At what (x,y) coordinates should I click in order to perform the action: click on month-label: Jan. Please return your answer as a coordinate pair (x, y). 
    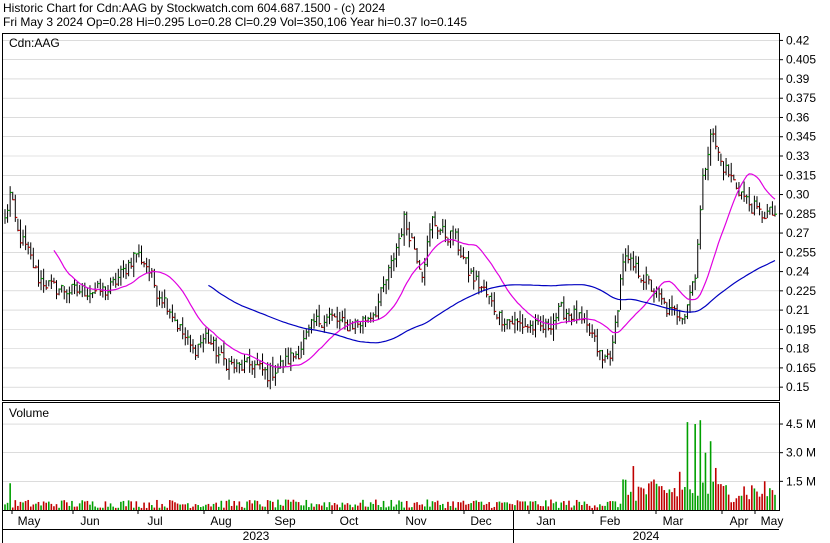
    Looking at the image, I should click on (545, 521).